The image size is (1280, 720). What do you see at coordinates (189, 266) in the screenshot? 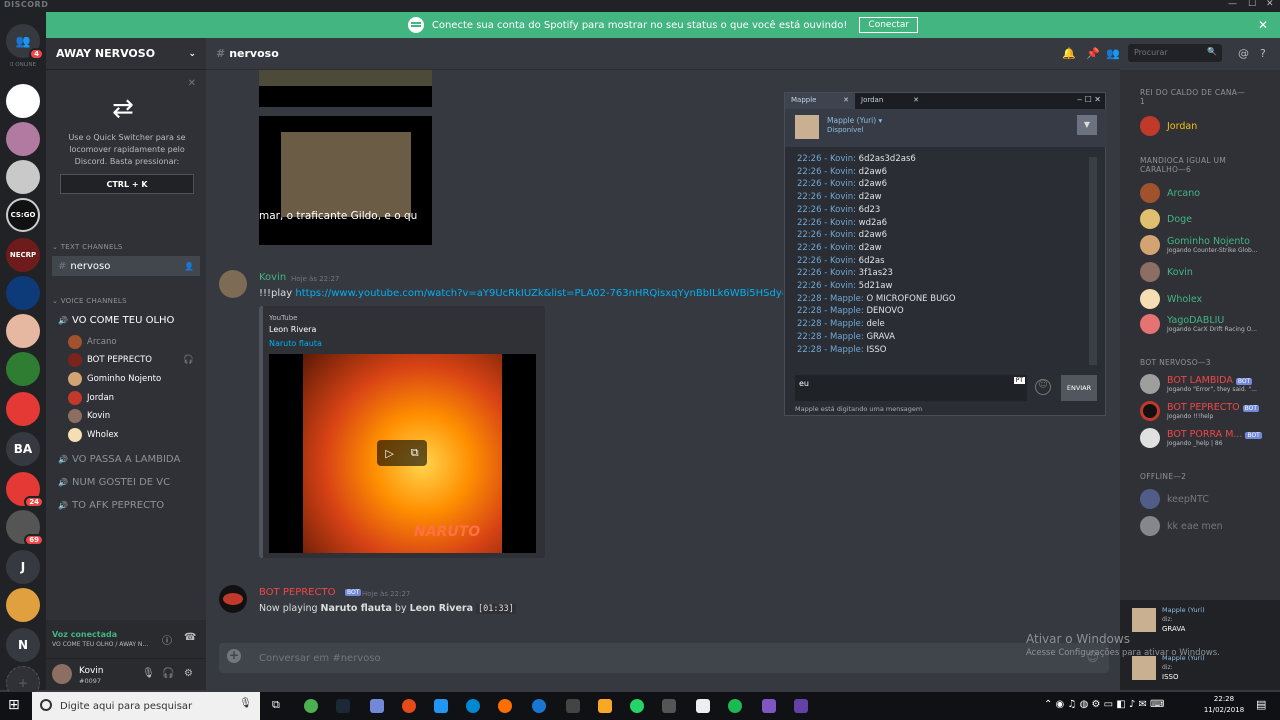
I see `invite-icon: 👤` at bounding box center [189, 266].